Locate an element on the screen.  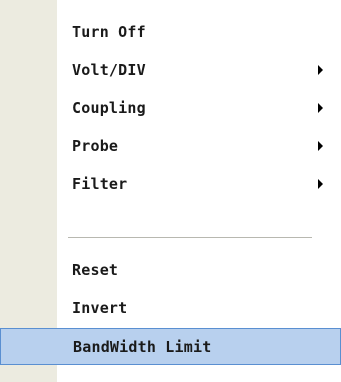
menu-item-label: Coupling is located at coordinates (109, 108).